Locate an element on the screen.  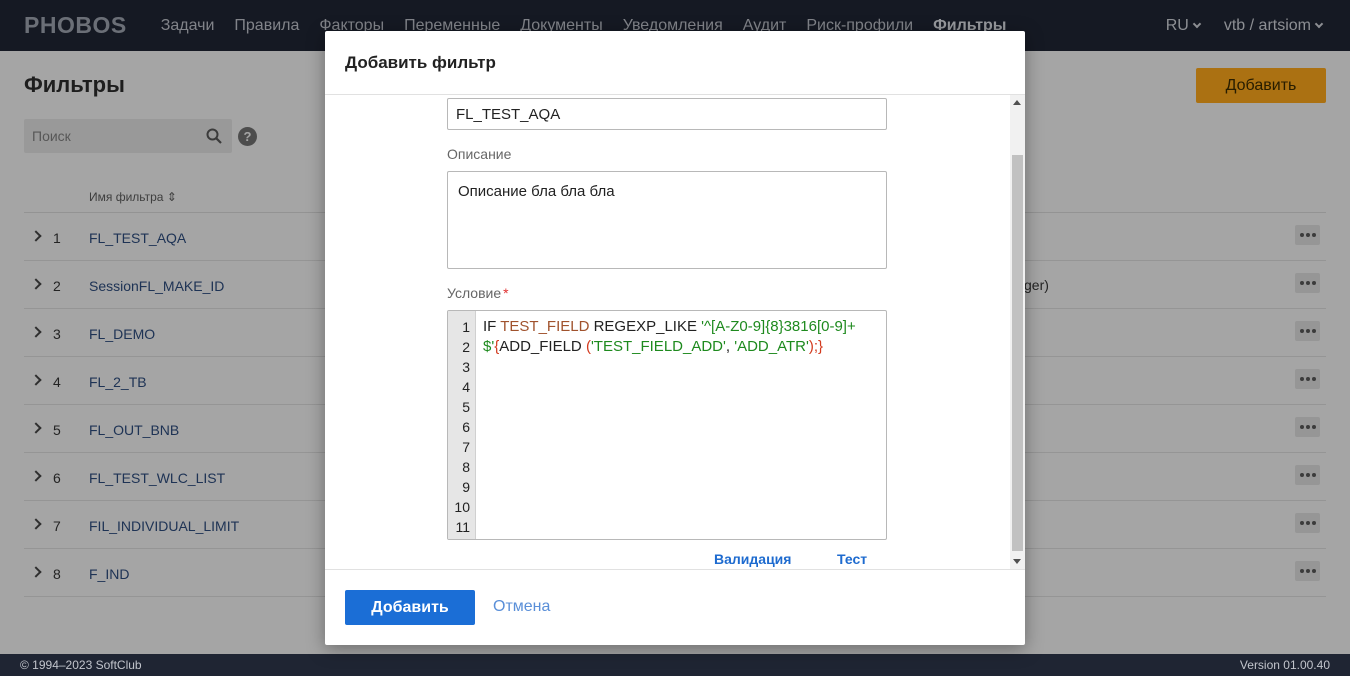
line-number: 10 is located at coordinates (462, 507).